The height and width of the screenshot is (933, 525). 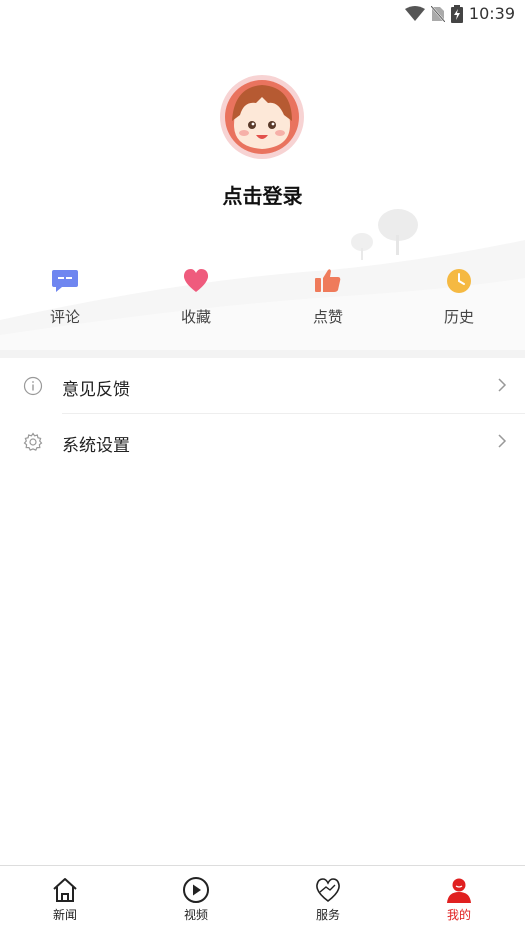 What do you see at coordinates (262, 386) in the screenshot?
I see `menu-item-feedback: 意见反馈` at bounding box center [262, 386].